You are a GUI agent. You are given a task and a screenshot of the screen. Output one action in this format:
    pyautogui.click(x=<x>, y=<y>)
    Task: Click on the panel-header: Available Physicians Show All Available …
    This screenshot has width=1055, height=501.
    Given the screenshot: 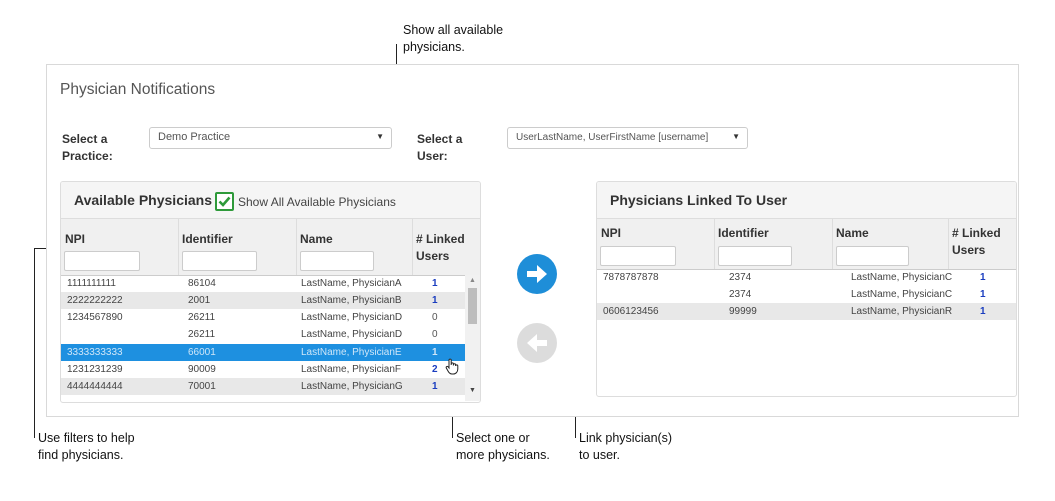 What is the action you would take?
    pyautogui.click(x=270, y=200)
    